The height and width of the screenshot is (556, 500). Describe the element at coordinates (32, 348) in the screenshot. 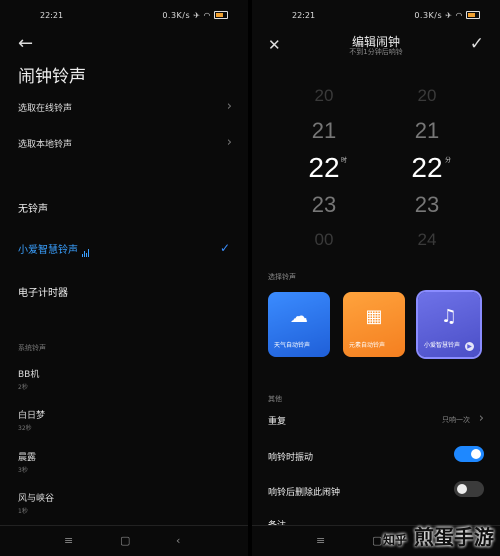

I see `system-ringtone-header: 系统铃声` at that location.